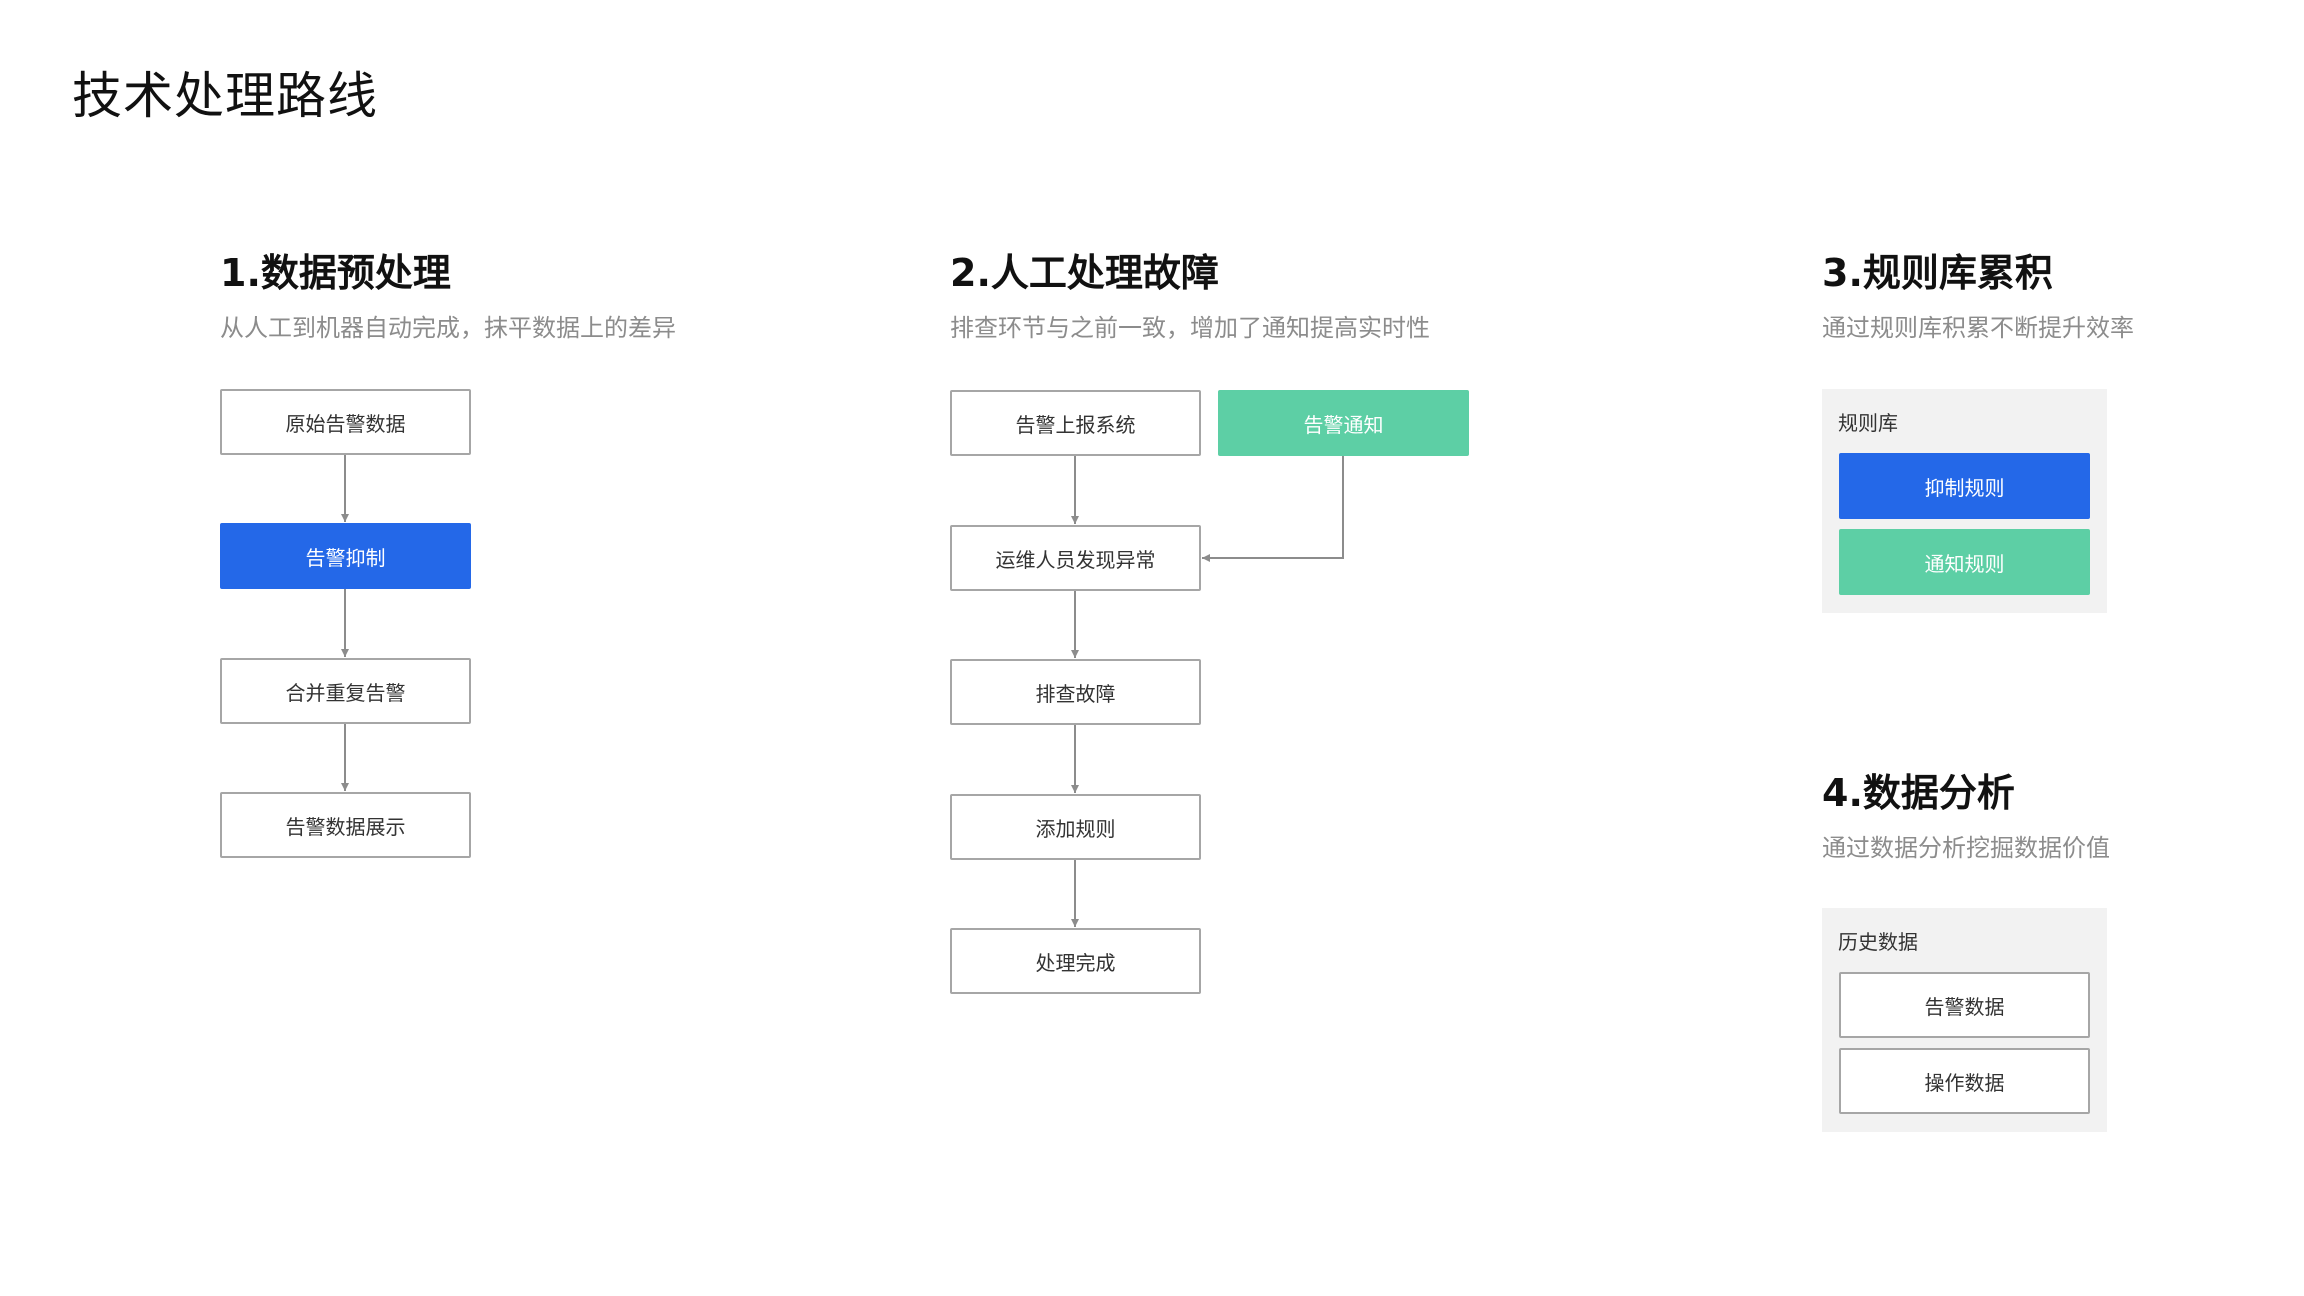 The width and height of the screenshot is (2304, 1296). Describe the element at coordinates (1964, 1005) in the screenshot. I see `alarm-data-item: 告警数据` at that location.